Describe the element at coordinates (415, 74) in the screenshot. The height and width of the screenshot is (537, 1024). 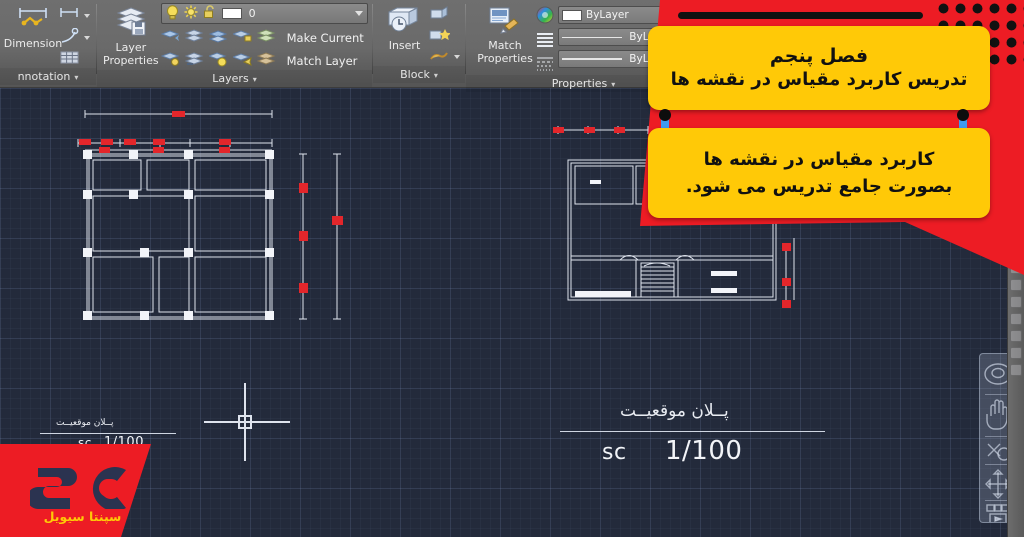
I see `panel-label-block-text: Block` at that location.